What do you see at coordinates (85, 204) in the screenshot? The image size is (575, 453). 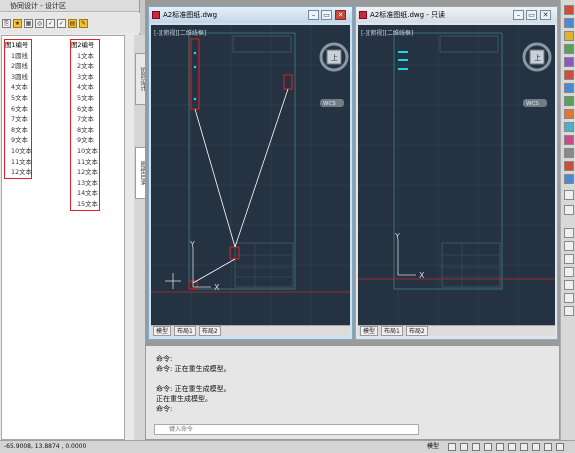 I see `tree-item: 15文本` at bounding box center [85, 204].